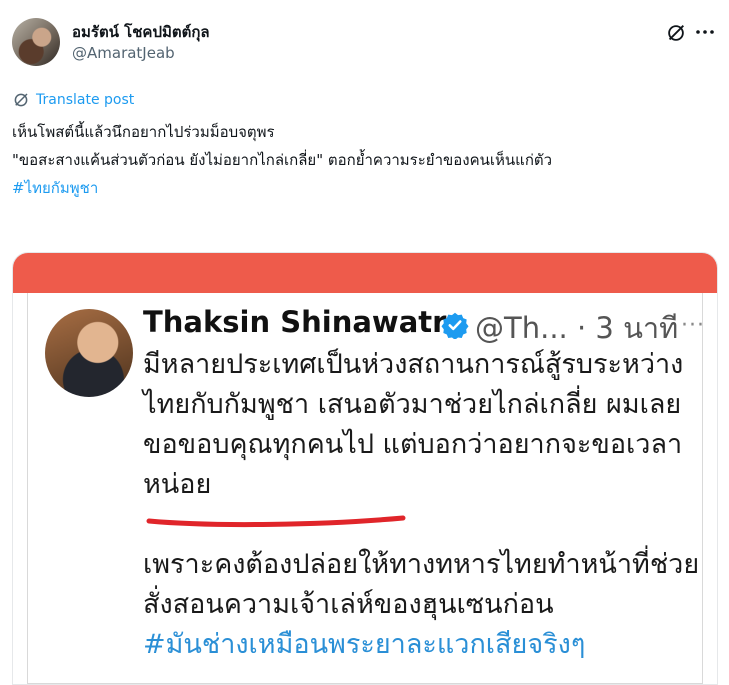  Describe the element at coordinates (141, 32) in the screenshot. I see `author-display-name: อมรัตน์ โชคปมิตต์กุล` at that location.